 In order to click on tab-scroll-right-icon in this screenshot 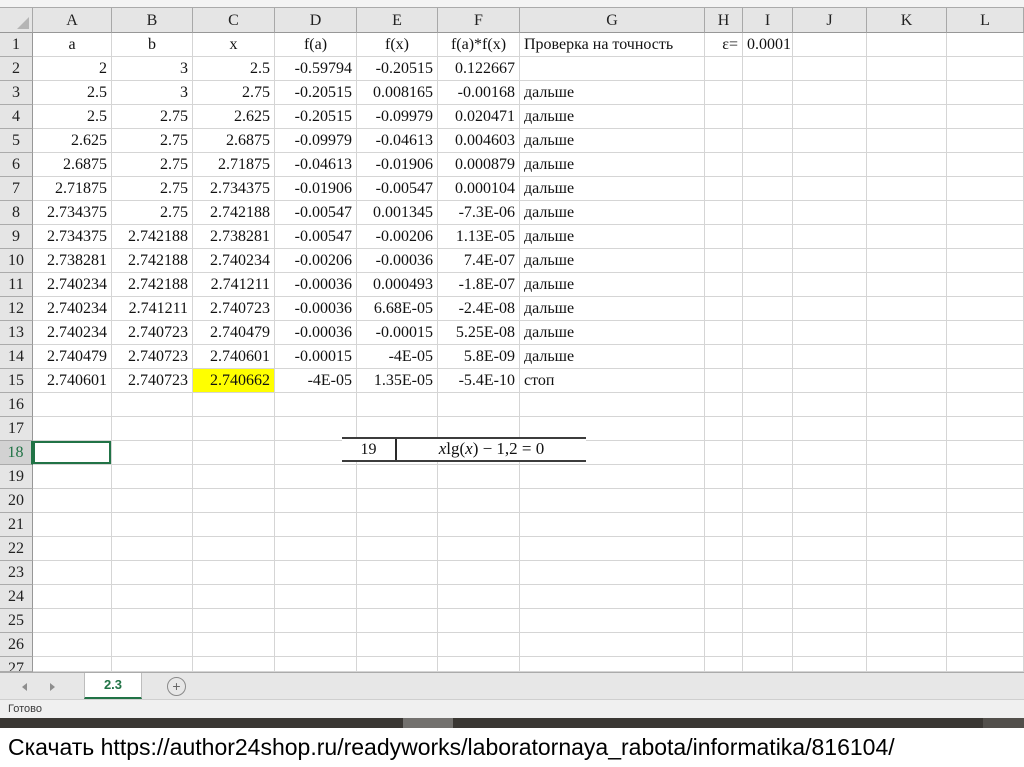, I will do `click(52, 687)`.